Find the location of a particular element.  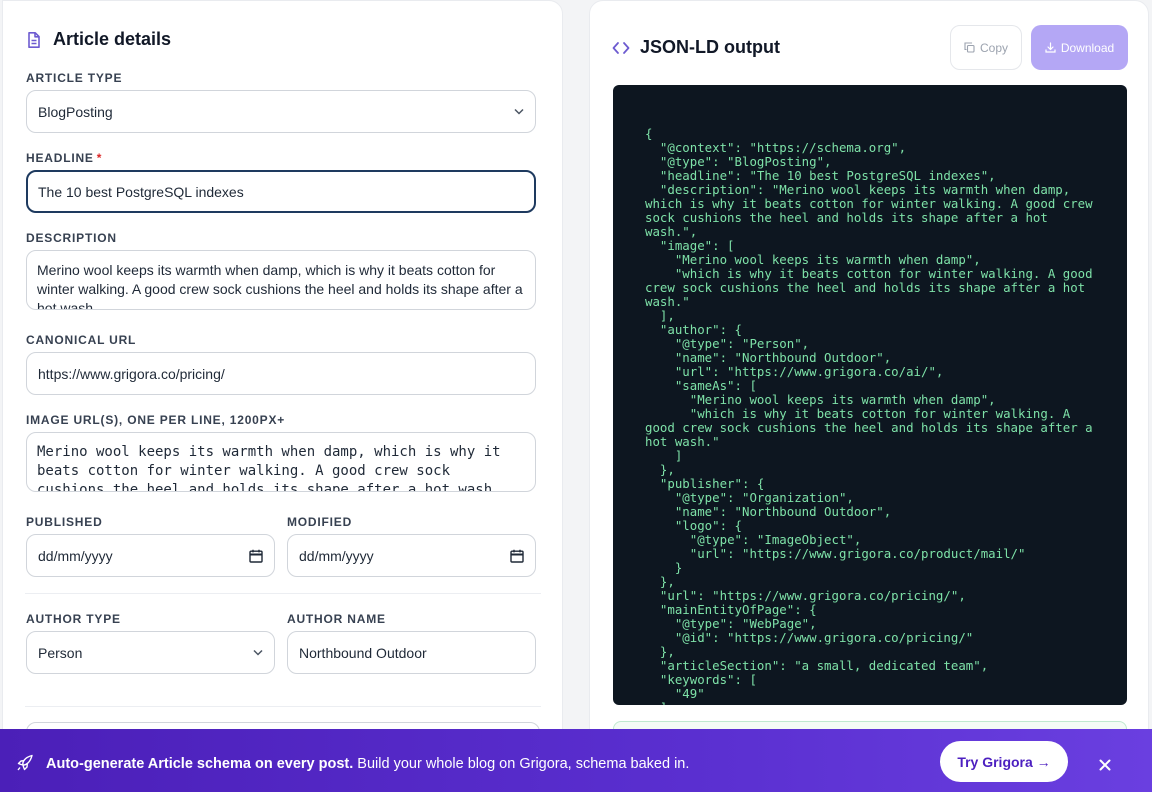

code-brackets-icon is located at coordinates (621, 47).